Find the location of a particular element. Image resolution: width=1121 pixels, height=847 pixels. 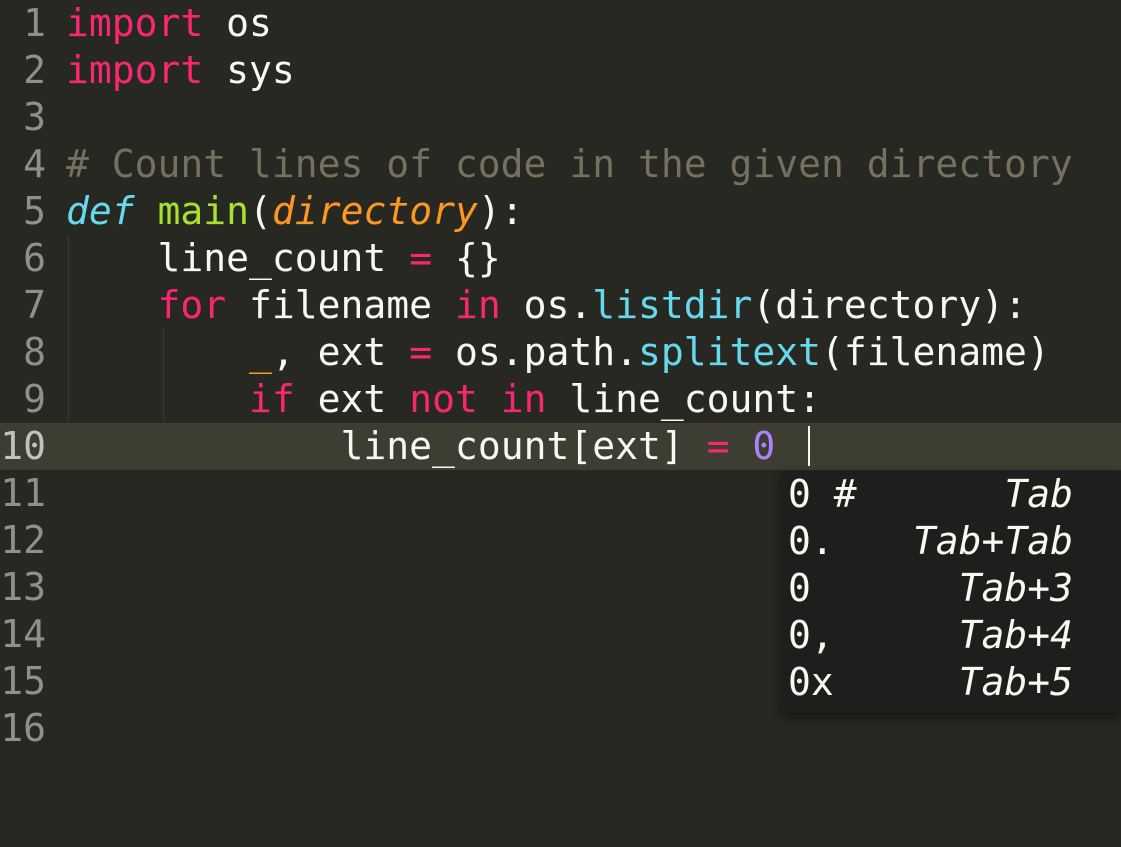

code-line: 8 _, ext = os.path.splitext(filename) is located at coordinates (560, 352).